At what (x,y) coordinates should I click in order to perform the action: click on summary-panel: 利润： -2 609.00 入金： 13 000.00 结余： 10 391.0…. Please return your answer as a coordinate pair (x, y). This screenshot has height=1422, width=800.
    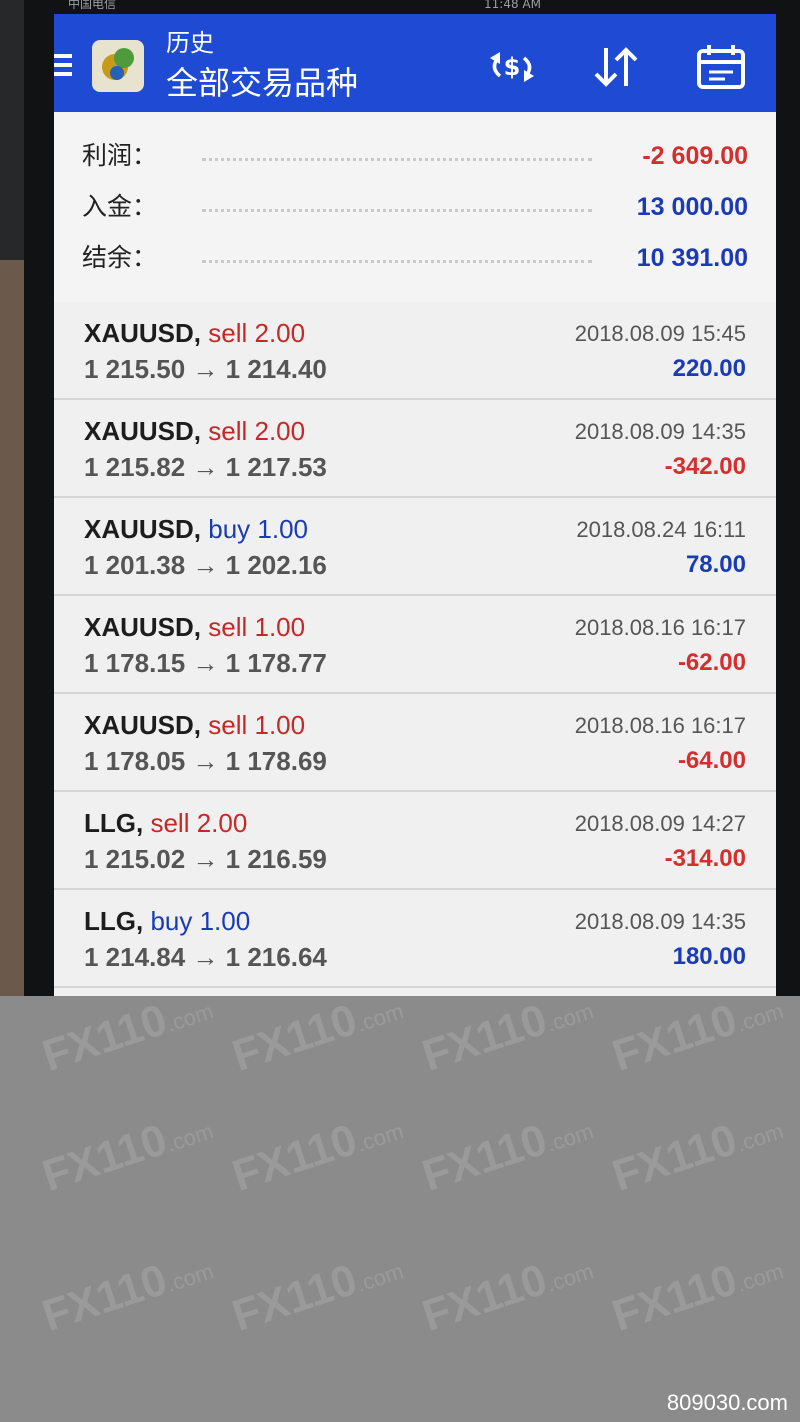
    Looking at the image, I should click on (415, 208).